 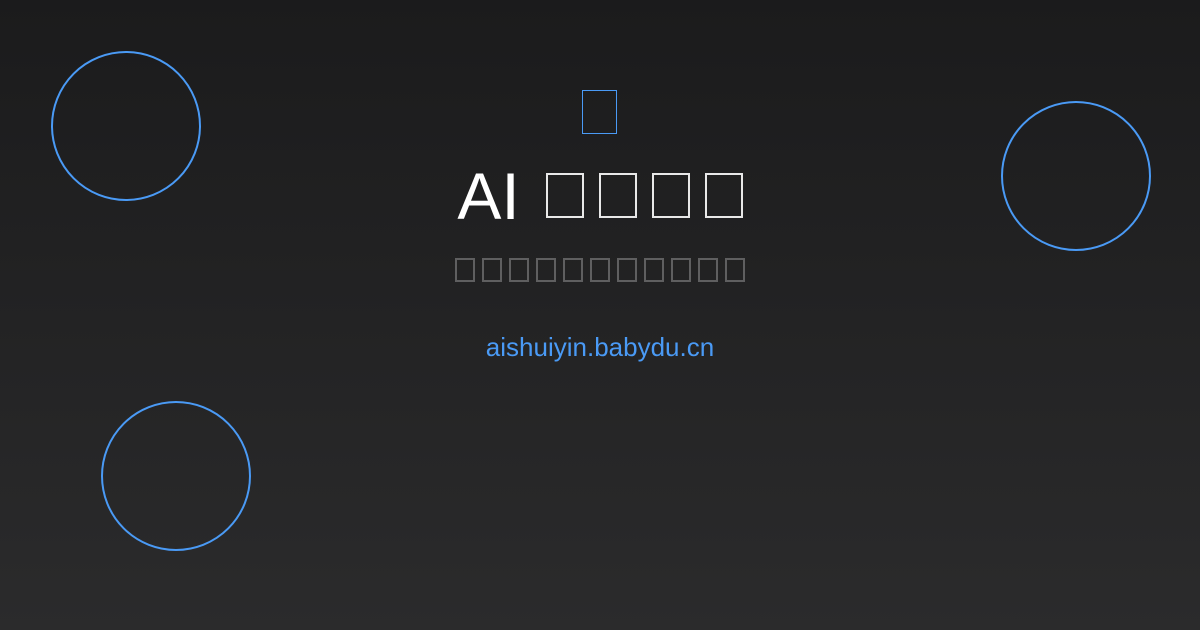 I want to click on app-logo-icon, so click(x=599, y=112).